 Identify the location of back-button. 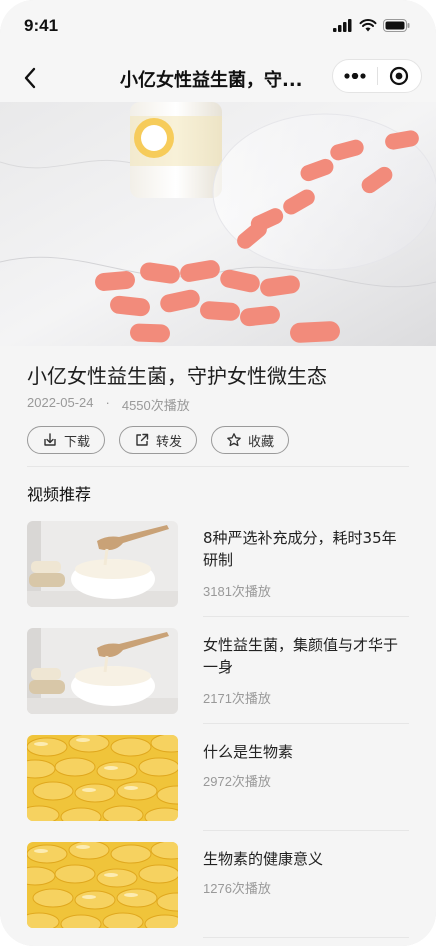
(30, 78).